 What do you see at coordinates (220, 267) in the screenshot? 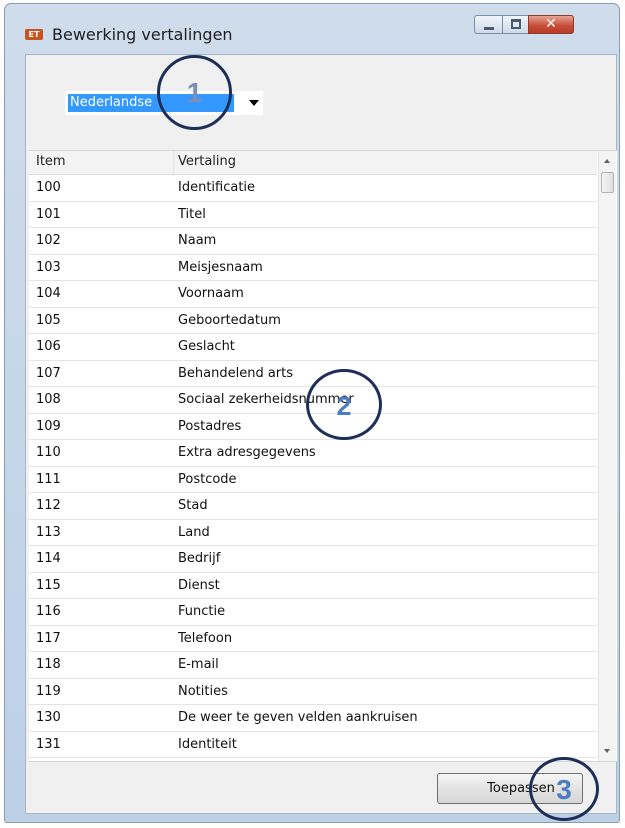
I see `cell-vertaling: Meisjesnaam` at bounding box center [220, 267].